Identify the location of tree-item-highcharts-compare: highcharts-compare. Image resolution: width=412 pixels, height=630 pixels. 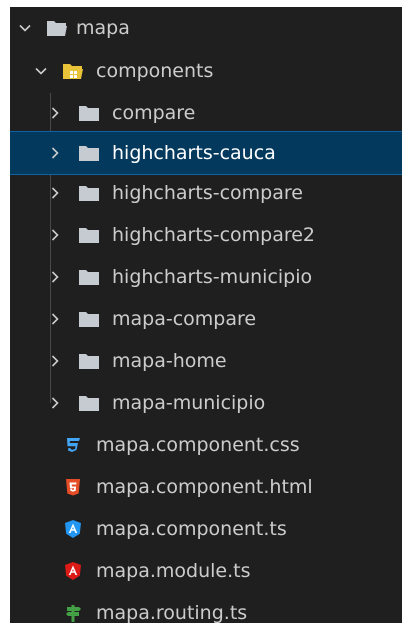
(206, 193).